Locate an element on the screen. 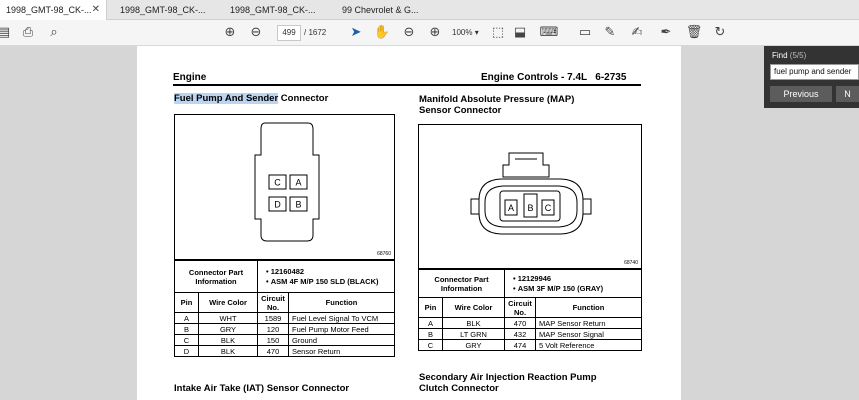 The width and height of the screenshot is (859, 400). part-assembly: • ASM 4F M/P 150 SLD (BLACK) is located at coordinates (322, 281).